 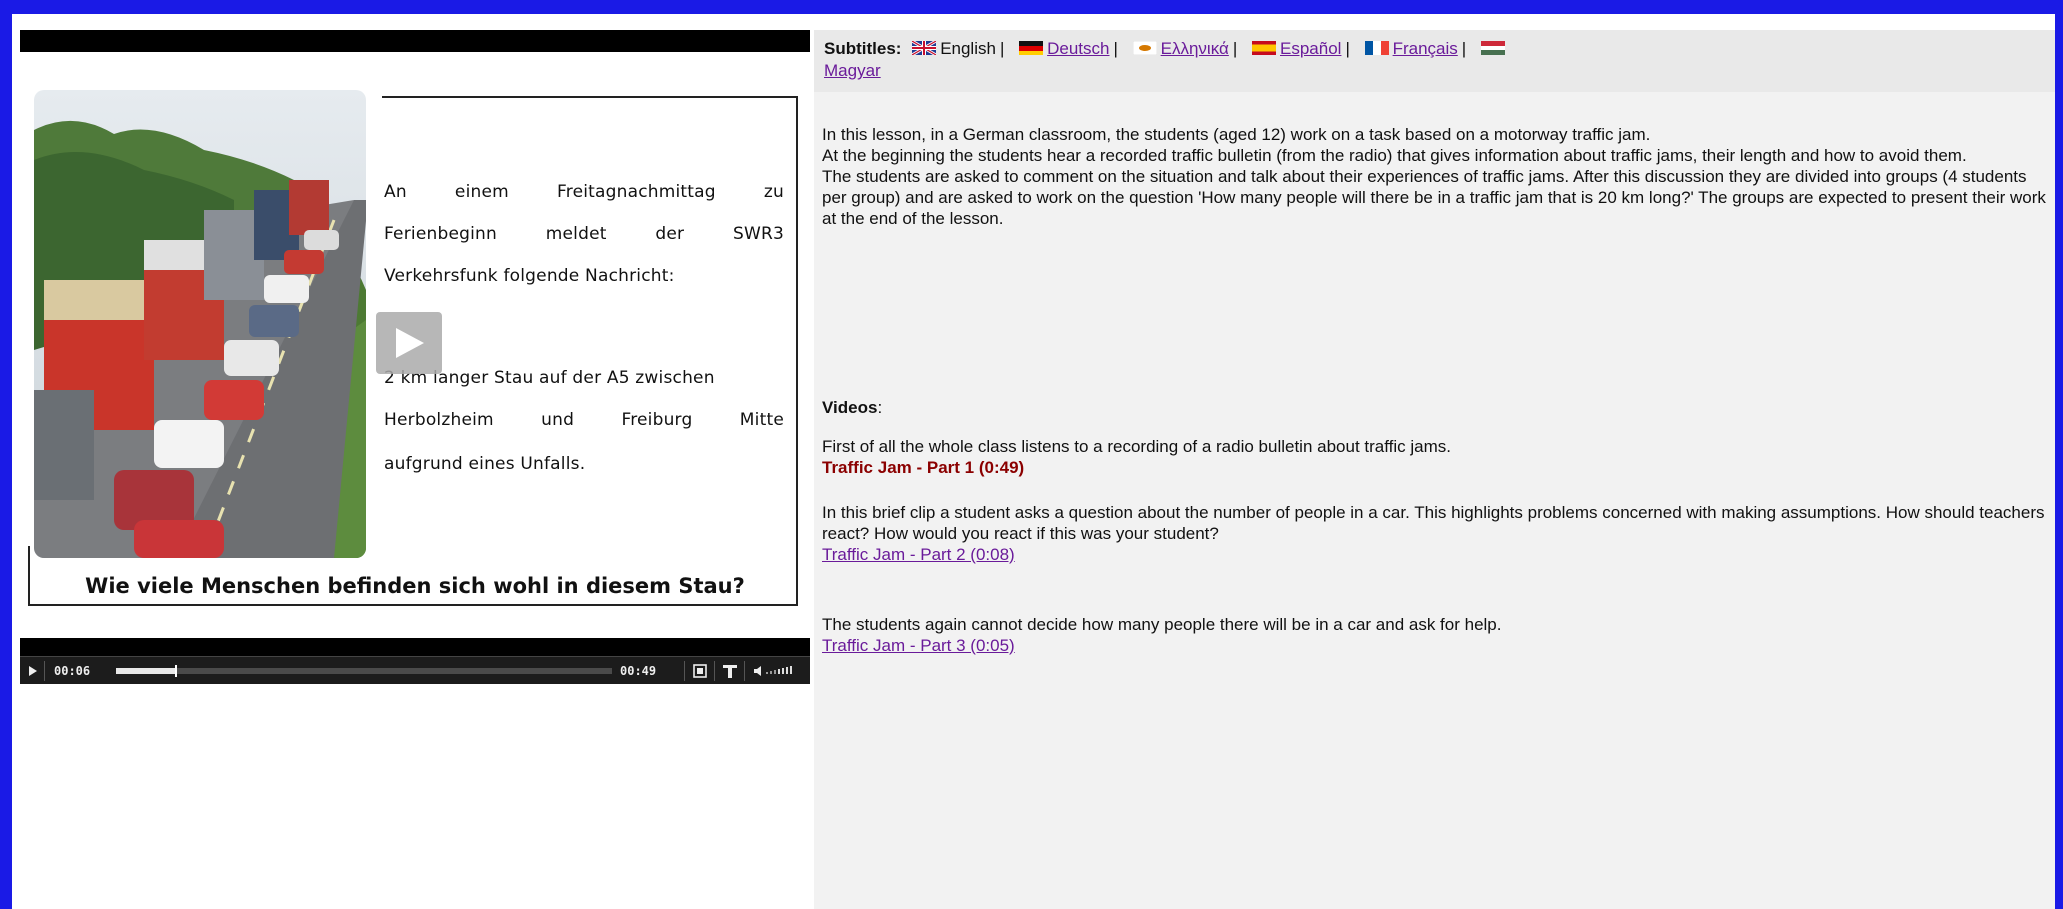 I want to click on subtitle-link-deutsch: Deutsch, so click(x=1078, y=48).